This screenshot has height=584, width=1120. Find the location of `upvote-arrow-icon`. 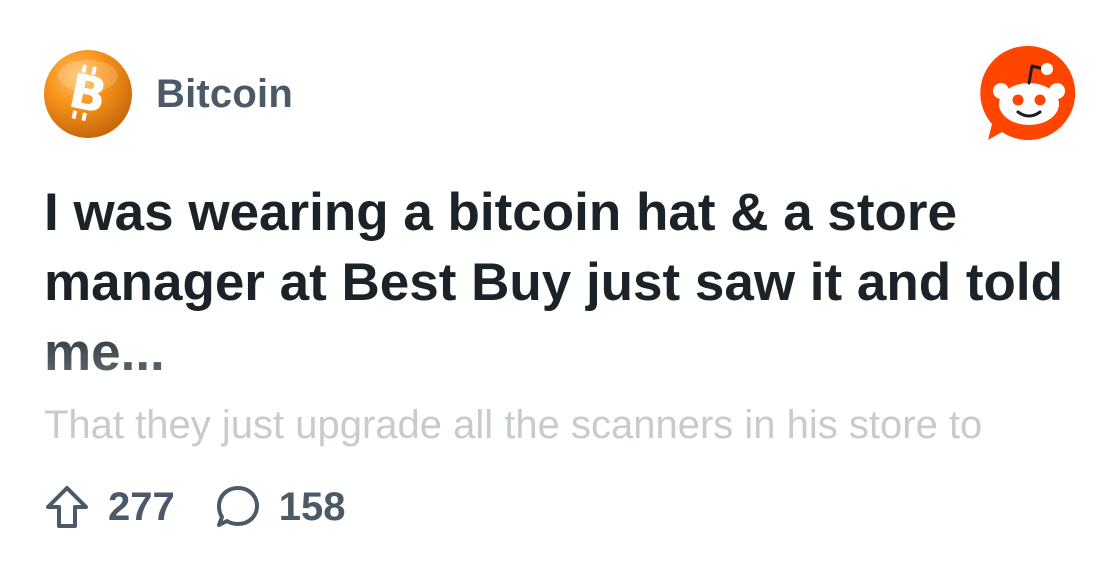

upvote-arrow-icon is located at coordinates (67, 507).